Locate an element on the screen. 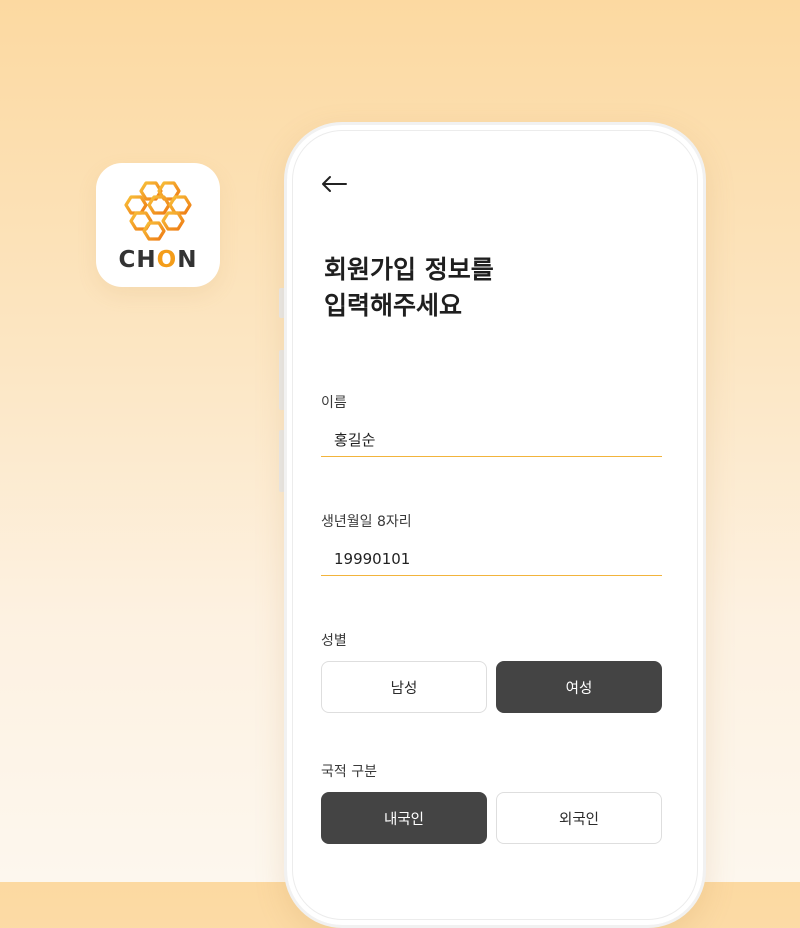  brand-wordmark: CHON is located at coordinates (158, 260).